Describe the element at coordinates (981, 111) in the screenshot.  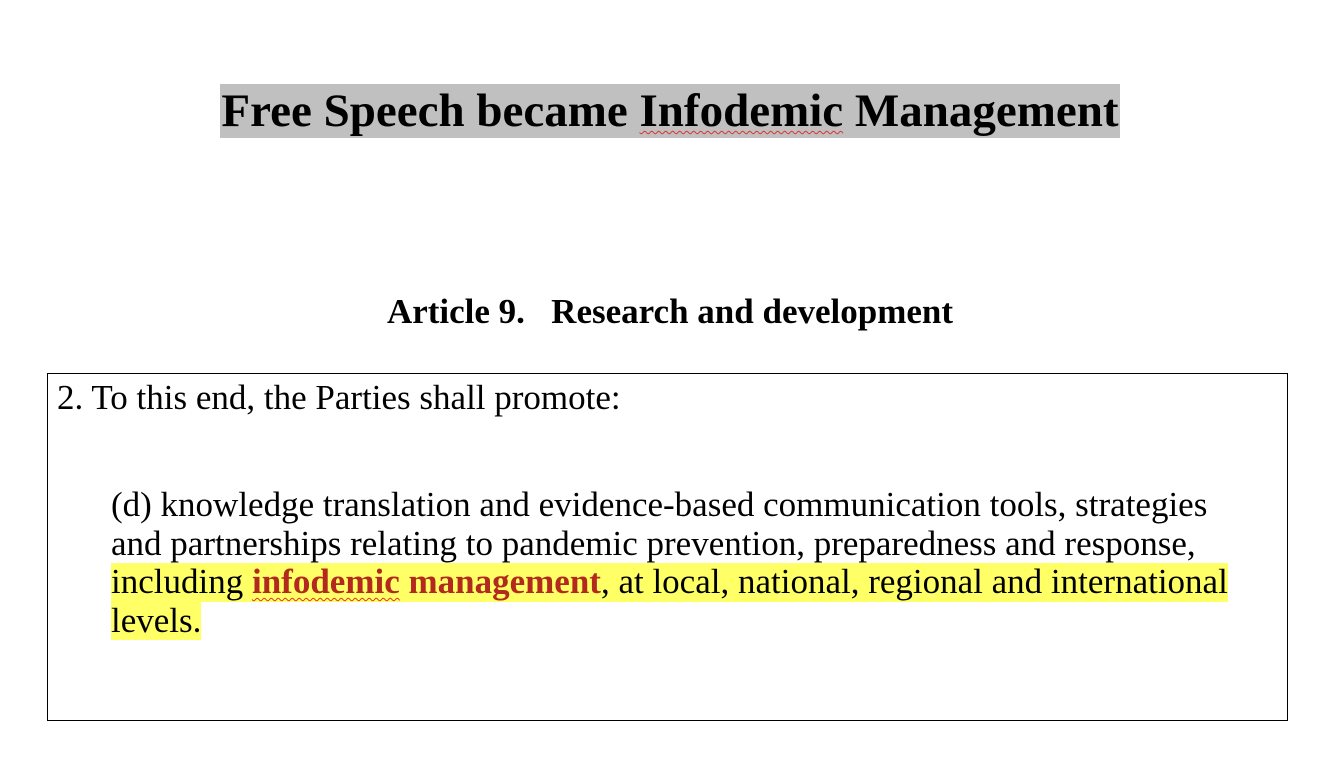
I see `title-text-end: Management` at that location.